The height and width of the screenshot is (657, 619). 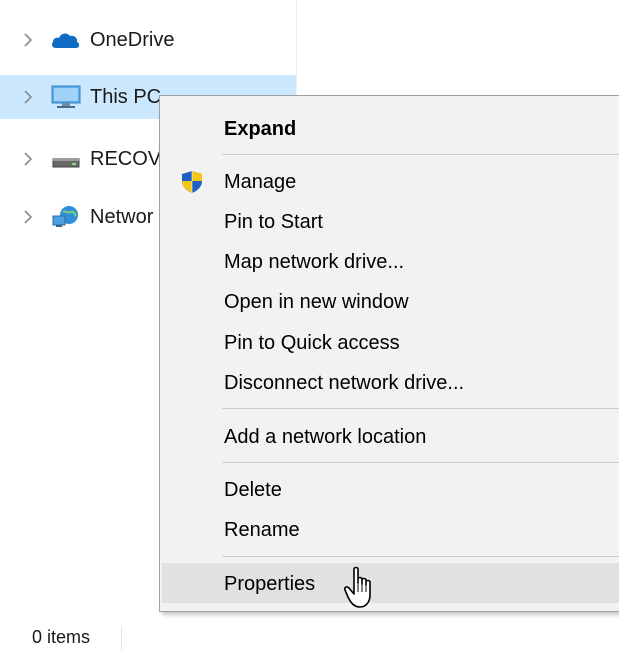 I want to click on menu-item-label: Pin to Quick access, so click(x=312, y=343).